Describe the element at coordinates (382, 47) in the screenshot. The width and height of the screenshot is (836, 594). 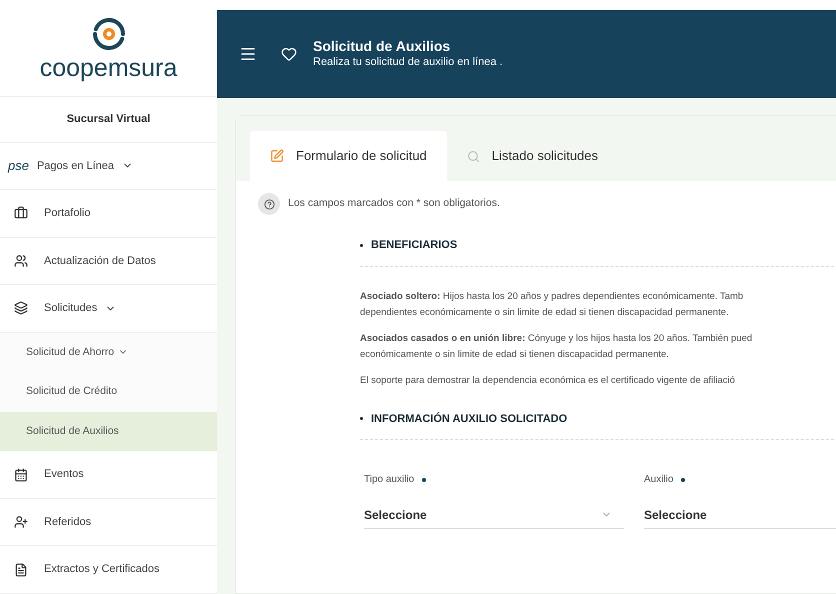
I see `page-title: Solicitud de Auxilios` at that location.